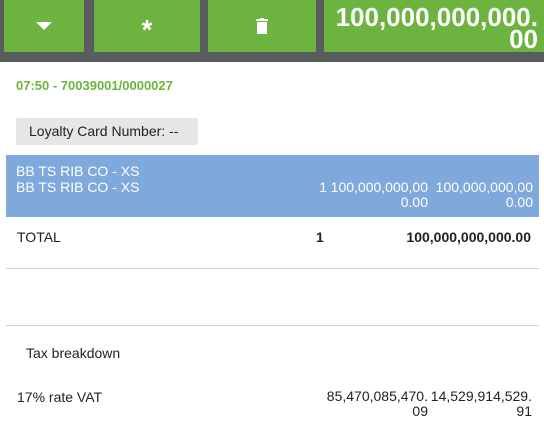  I want to click on total-row: TOTAL 1 100,000,000,000.00, so click(272, 243).